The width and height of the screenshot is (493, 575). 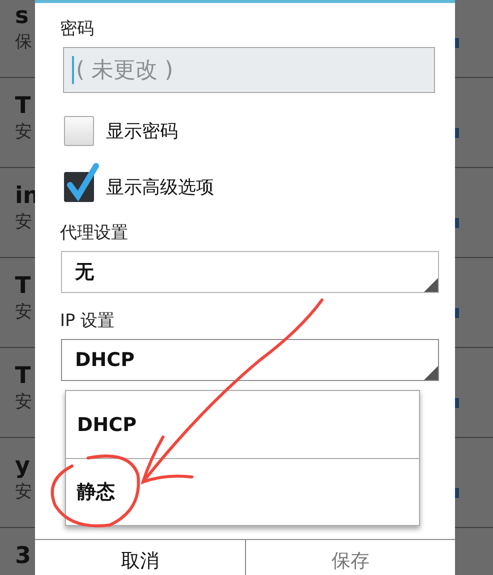 What do you see at coordinates (83, 182) in the screenshot?
I see `checkmark-icon` at bounding box center [83, 182].